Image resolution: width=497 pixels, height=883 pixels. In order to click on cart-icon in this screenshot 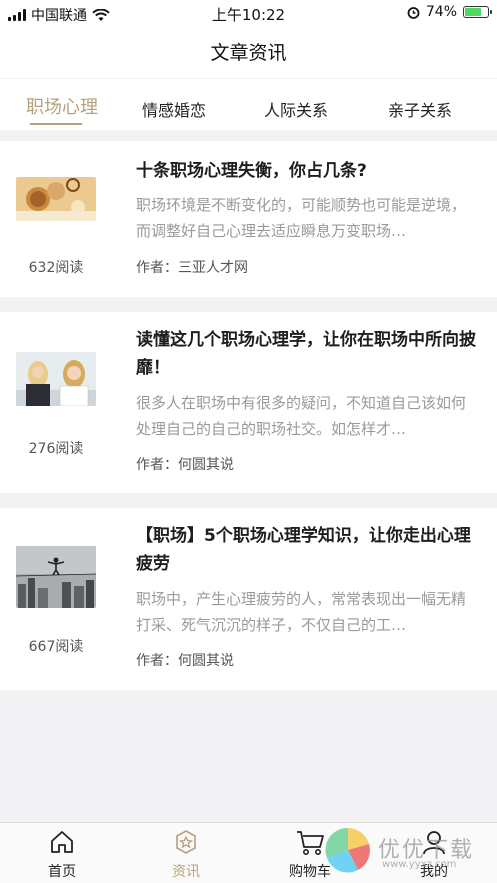, I will do `click(310, 843)`.